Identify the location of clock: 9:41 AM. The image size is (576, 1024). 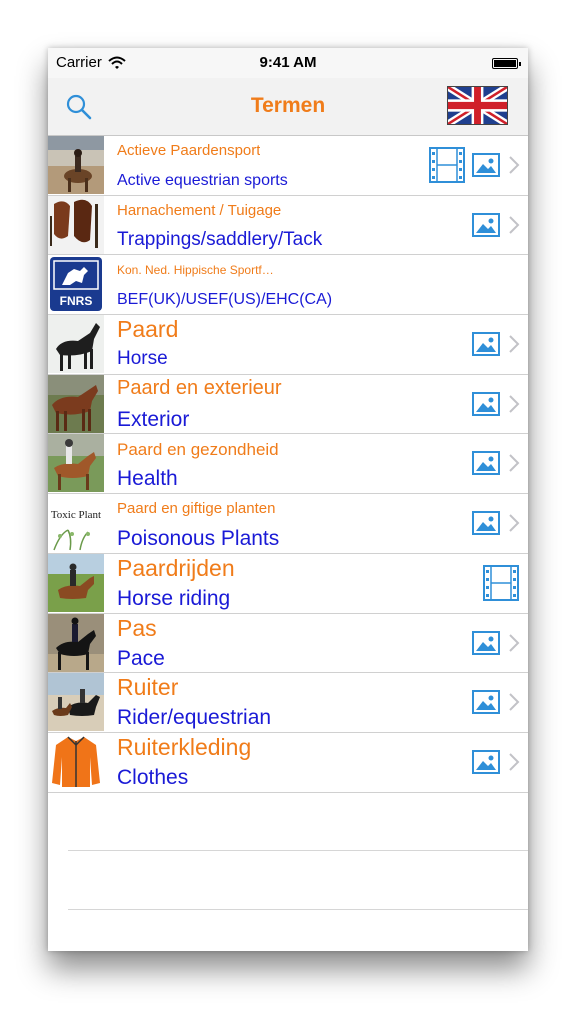
(288, 62).